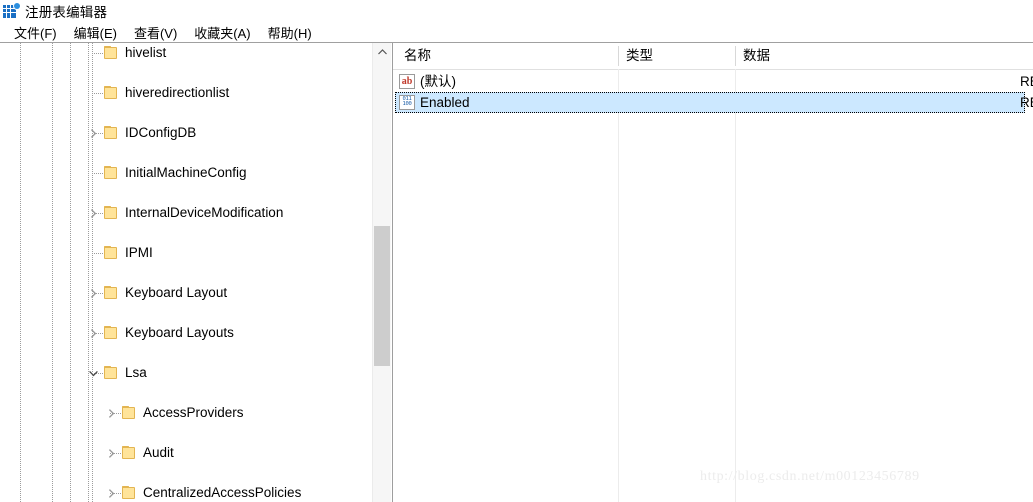  What do you see at coordinates (382, 296) in the screenshot?
I see `tree-scrollbar-thumb` at bounding box center [382, 296].